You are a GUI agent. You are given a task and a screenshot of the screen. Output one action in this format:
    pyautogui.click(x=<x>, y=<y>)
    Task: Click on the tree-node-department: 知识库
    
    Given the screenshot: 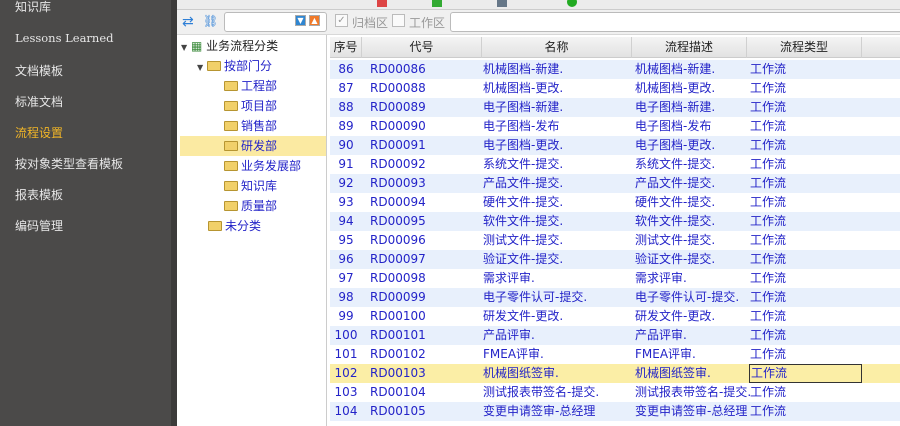 What is the action you would take?
    pyautogui.click(x=250, y=186)
    